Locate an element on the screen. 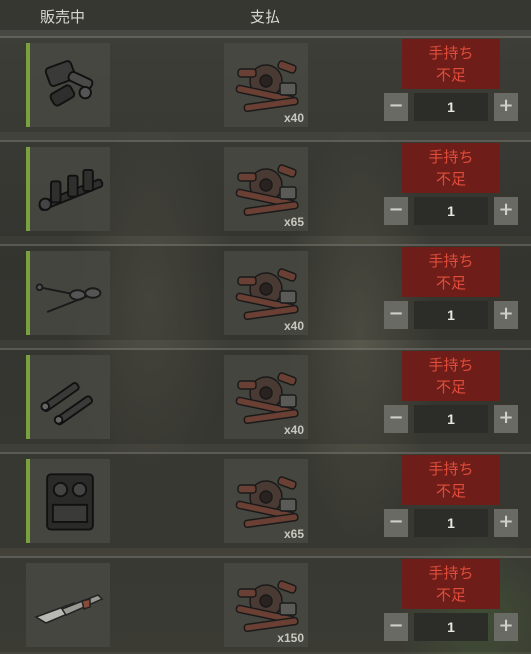 This screenshot has width=531, height=654. header-payment: 支払 is located at coordinates (265, 17).